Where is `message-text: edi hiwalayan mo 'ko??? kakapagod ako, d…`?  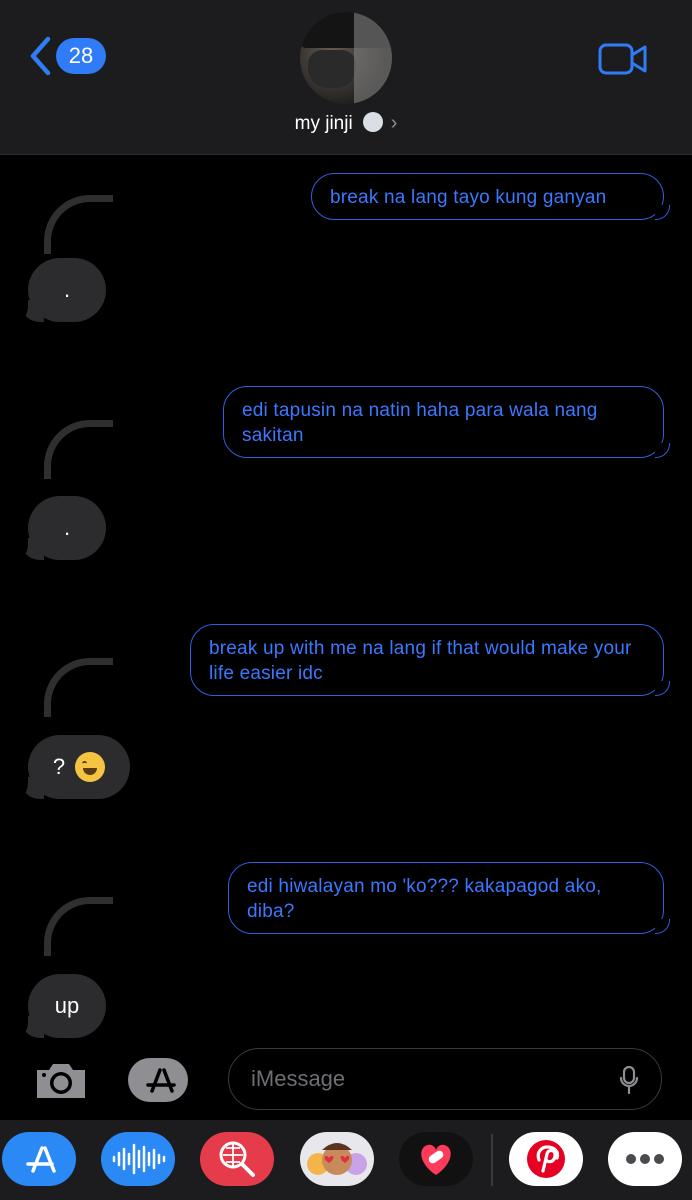 message-text: edi hiwalayan mo 'ko??? kakapagod ako, d… is located at coordinates (424, 899).